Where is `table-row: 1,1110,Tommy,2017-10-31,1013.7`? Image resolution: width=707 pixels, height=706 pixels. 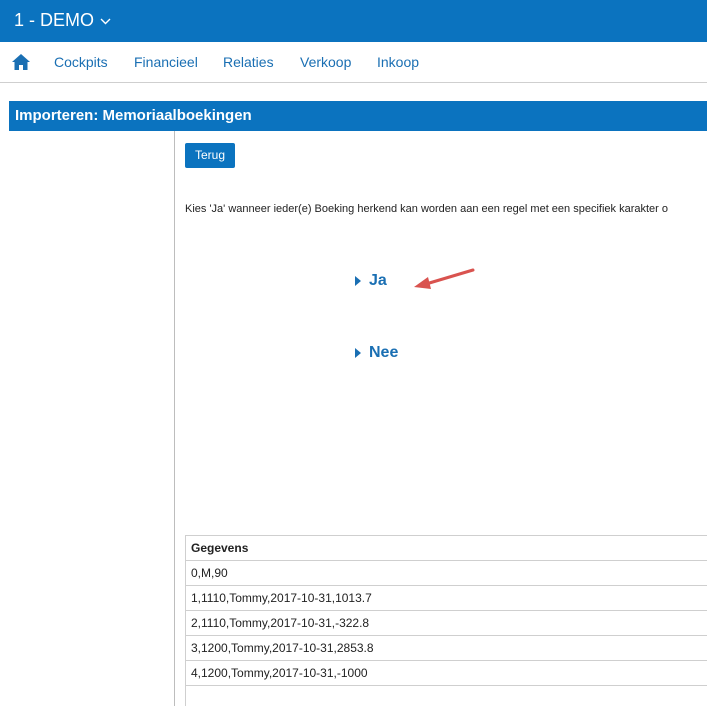 table-row: 1,1110,Tommy,2017-10-31,1013.7 is located at coordinates (446, 598).